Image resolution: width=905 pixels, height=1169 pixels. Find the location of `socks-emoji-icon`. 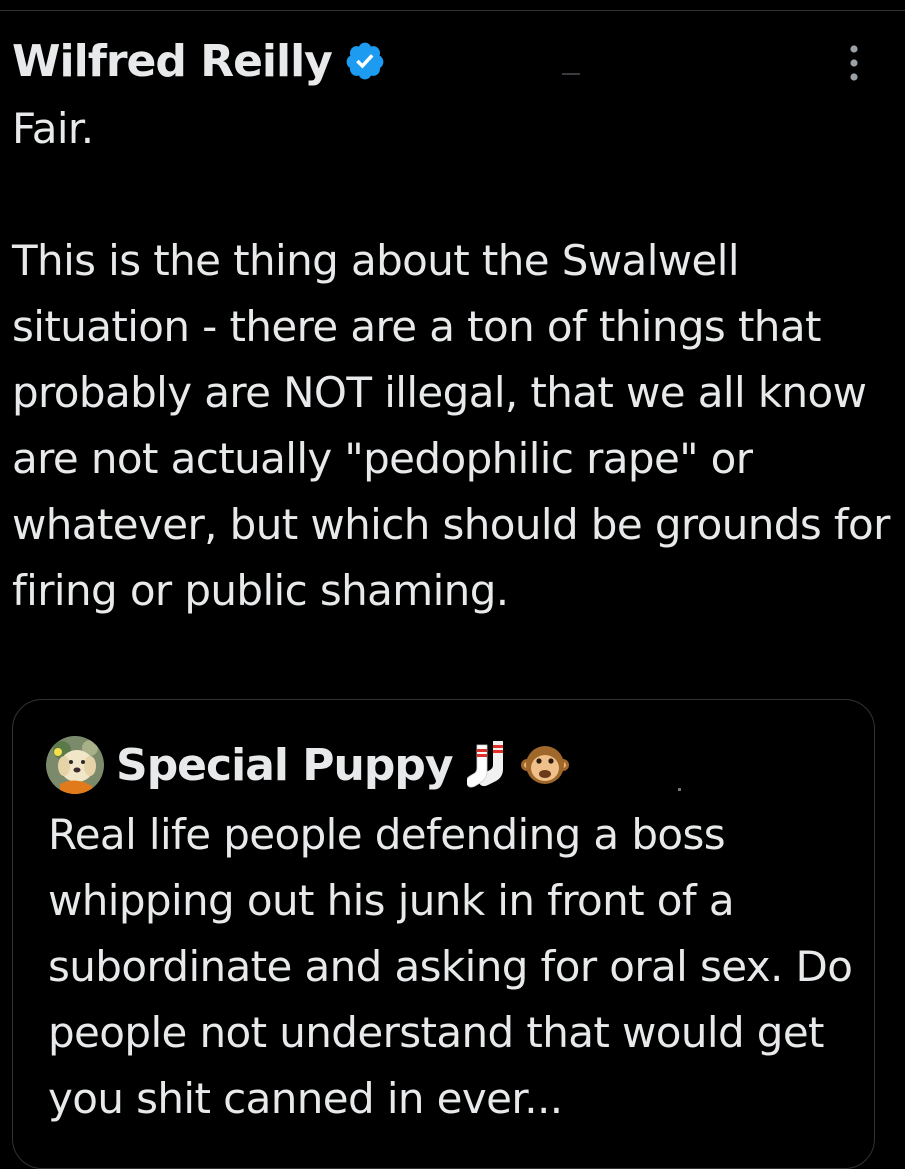

socks-emoji-icon is located at coordinates (490, 765).